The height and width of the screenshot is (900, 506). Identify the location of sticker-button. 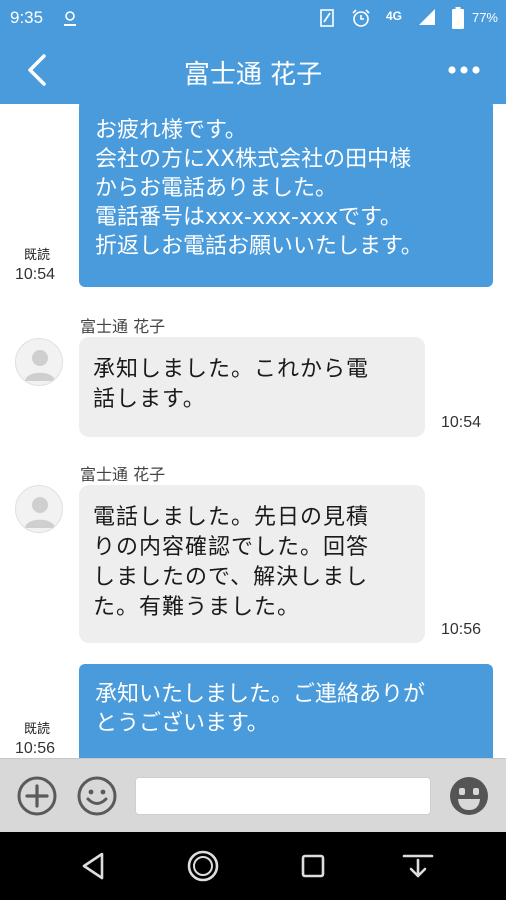
(469, 796).